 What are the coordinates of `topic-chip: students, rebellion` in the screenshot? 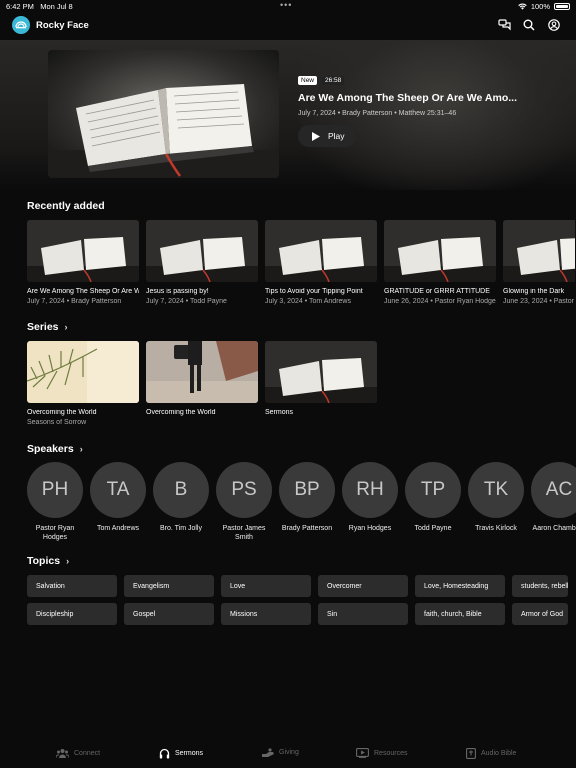 It's located at (540, 586).